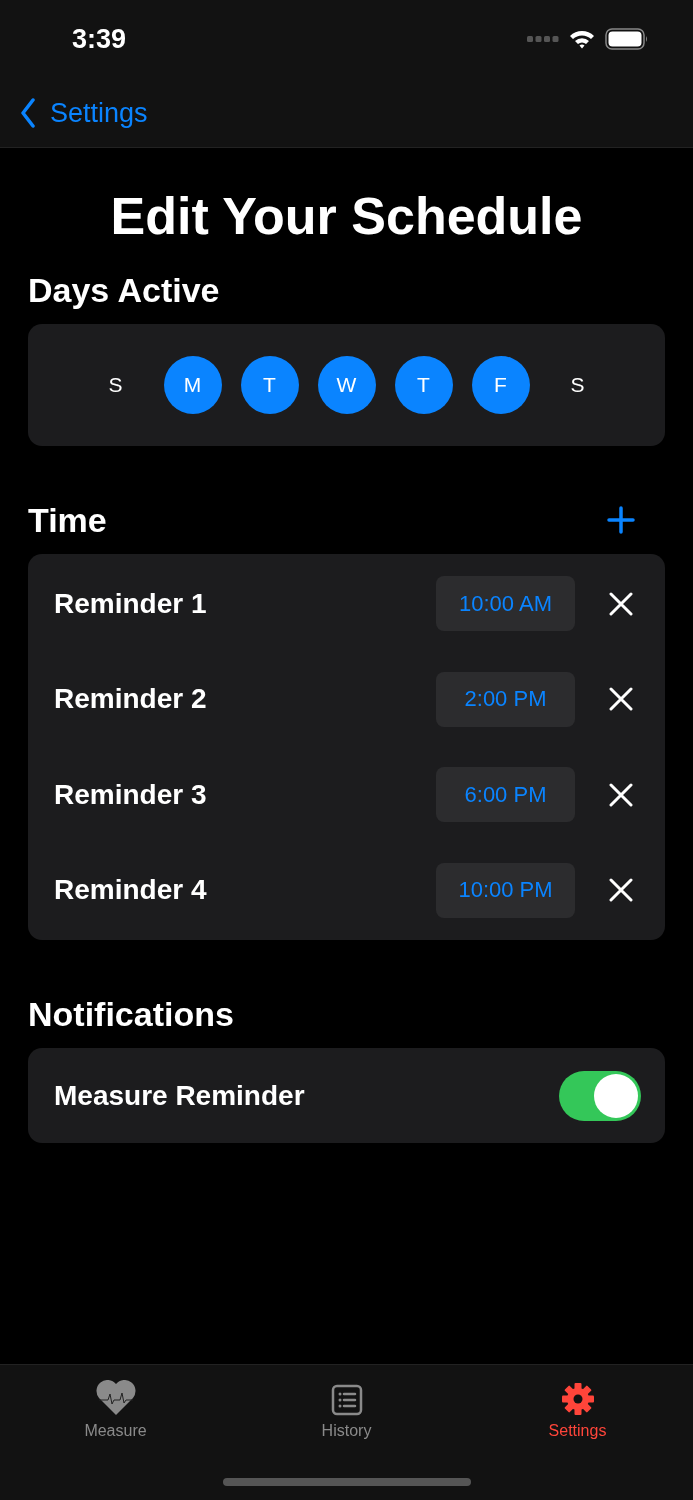  Describe the element at coordinates (582, 39) in the screenshot. I see `wifi-icon` at that location.